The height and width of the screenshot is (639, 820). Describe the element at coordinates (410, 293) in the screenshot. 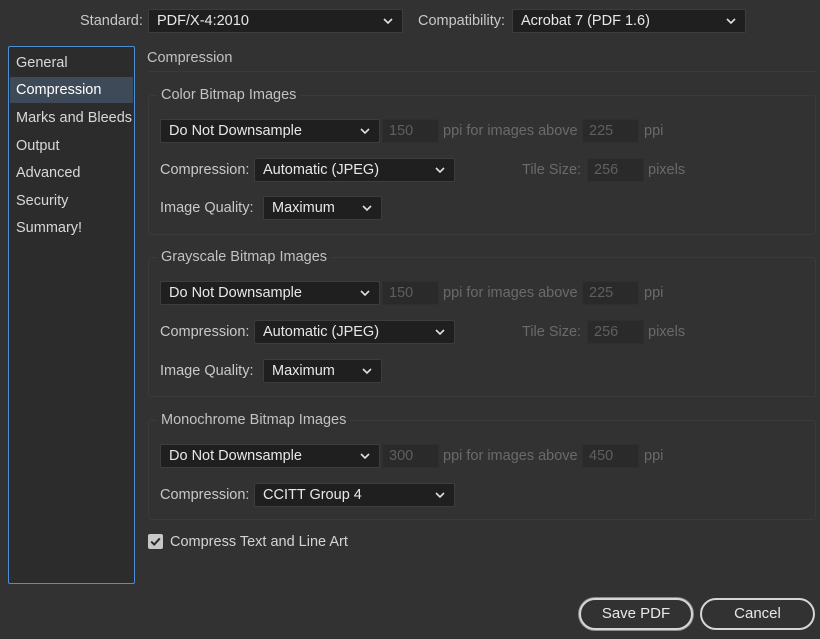

I see `grayscale-ppi-input: 150` at that location.